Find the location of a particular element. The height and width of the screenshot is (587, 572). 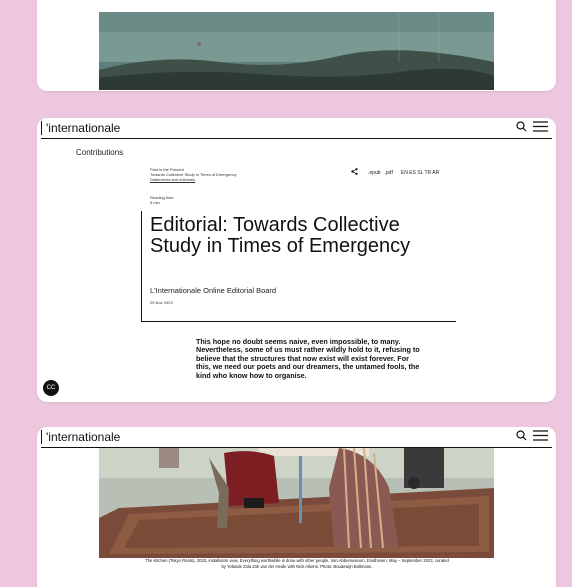

pdf-link: .pdf is located at coordinates (389, 173).